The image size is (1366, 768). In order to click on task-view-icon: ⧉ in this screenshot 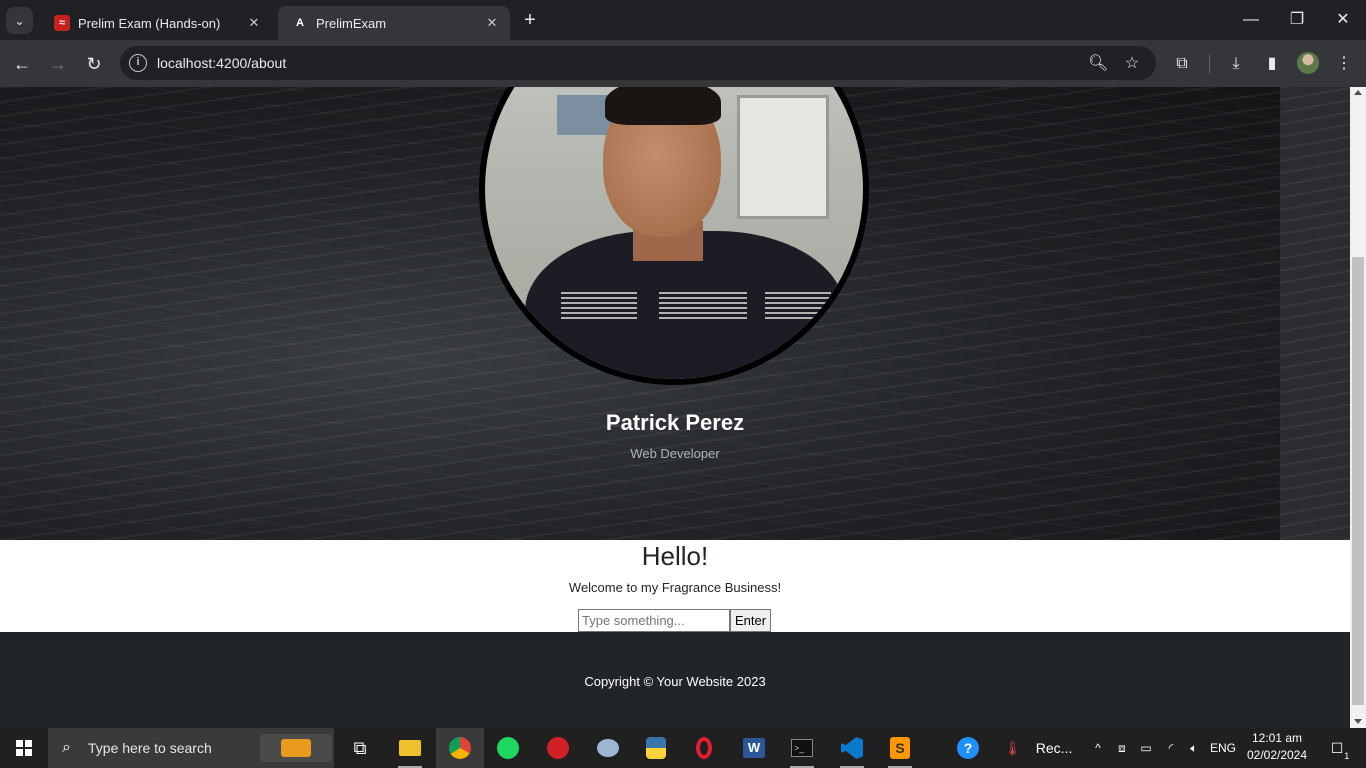, I will do `click(360, 748)`.